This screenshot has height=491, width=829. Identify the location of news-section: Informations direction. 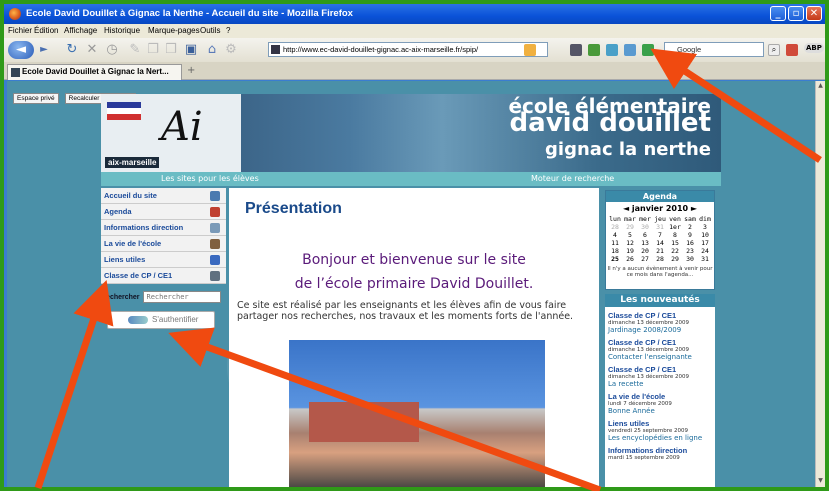
(660, 450).